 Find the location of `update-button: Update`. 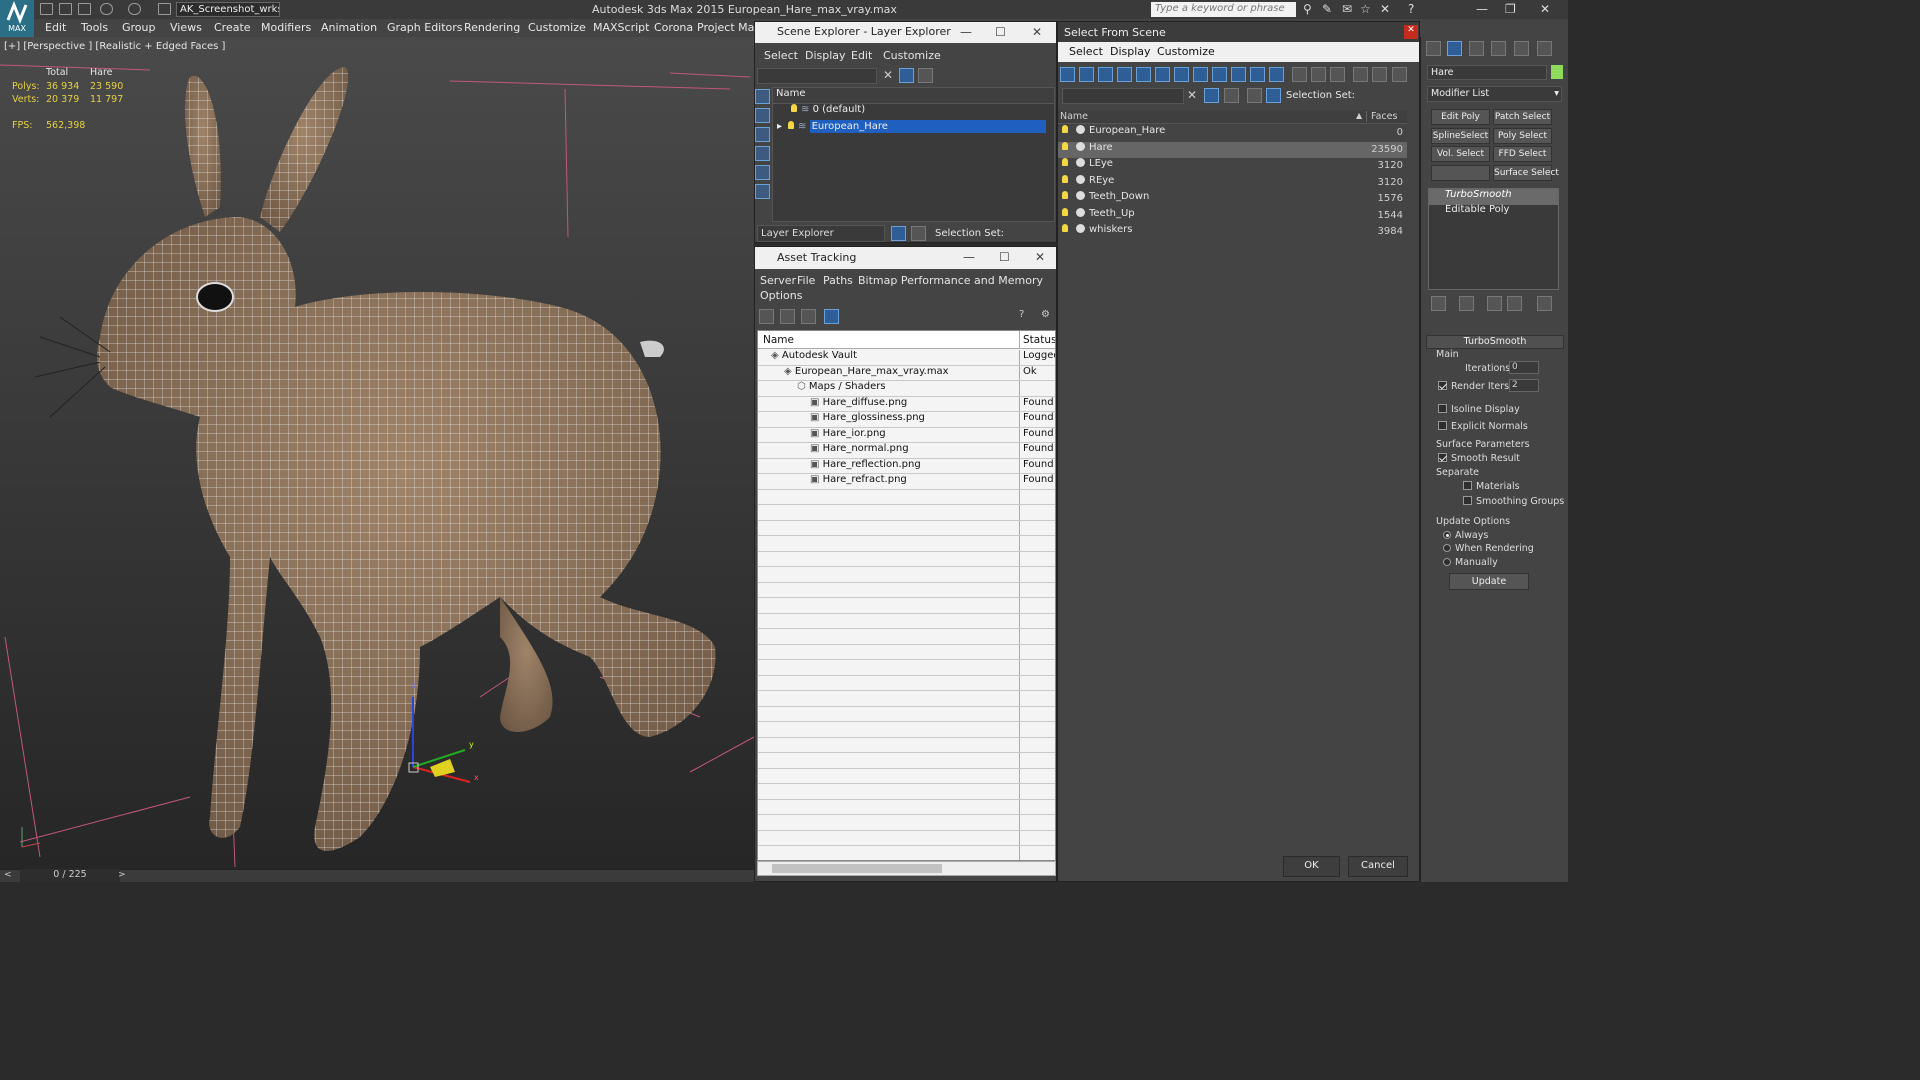

update-button: Update is located at coordinates (1489, 581).